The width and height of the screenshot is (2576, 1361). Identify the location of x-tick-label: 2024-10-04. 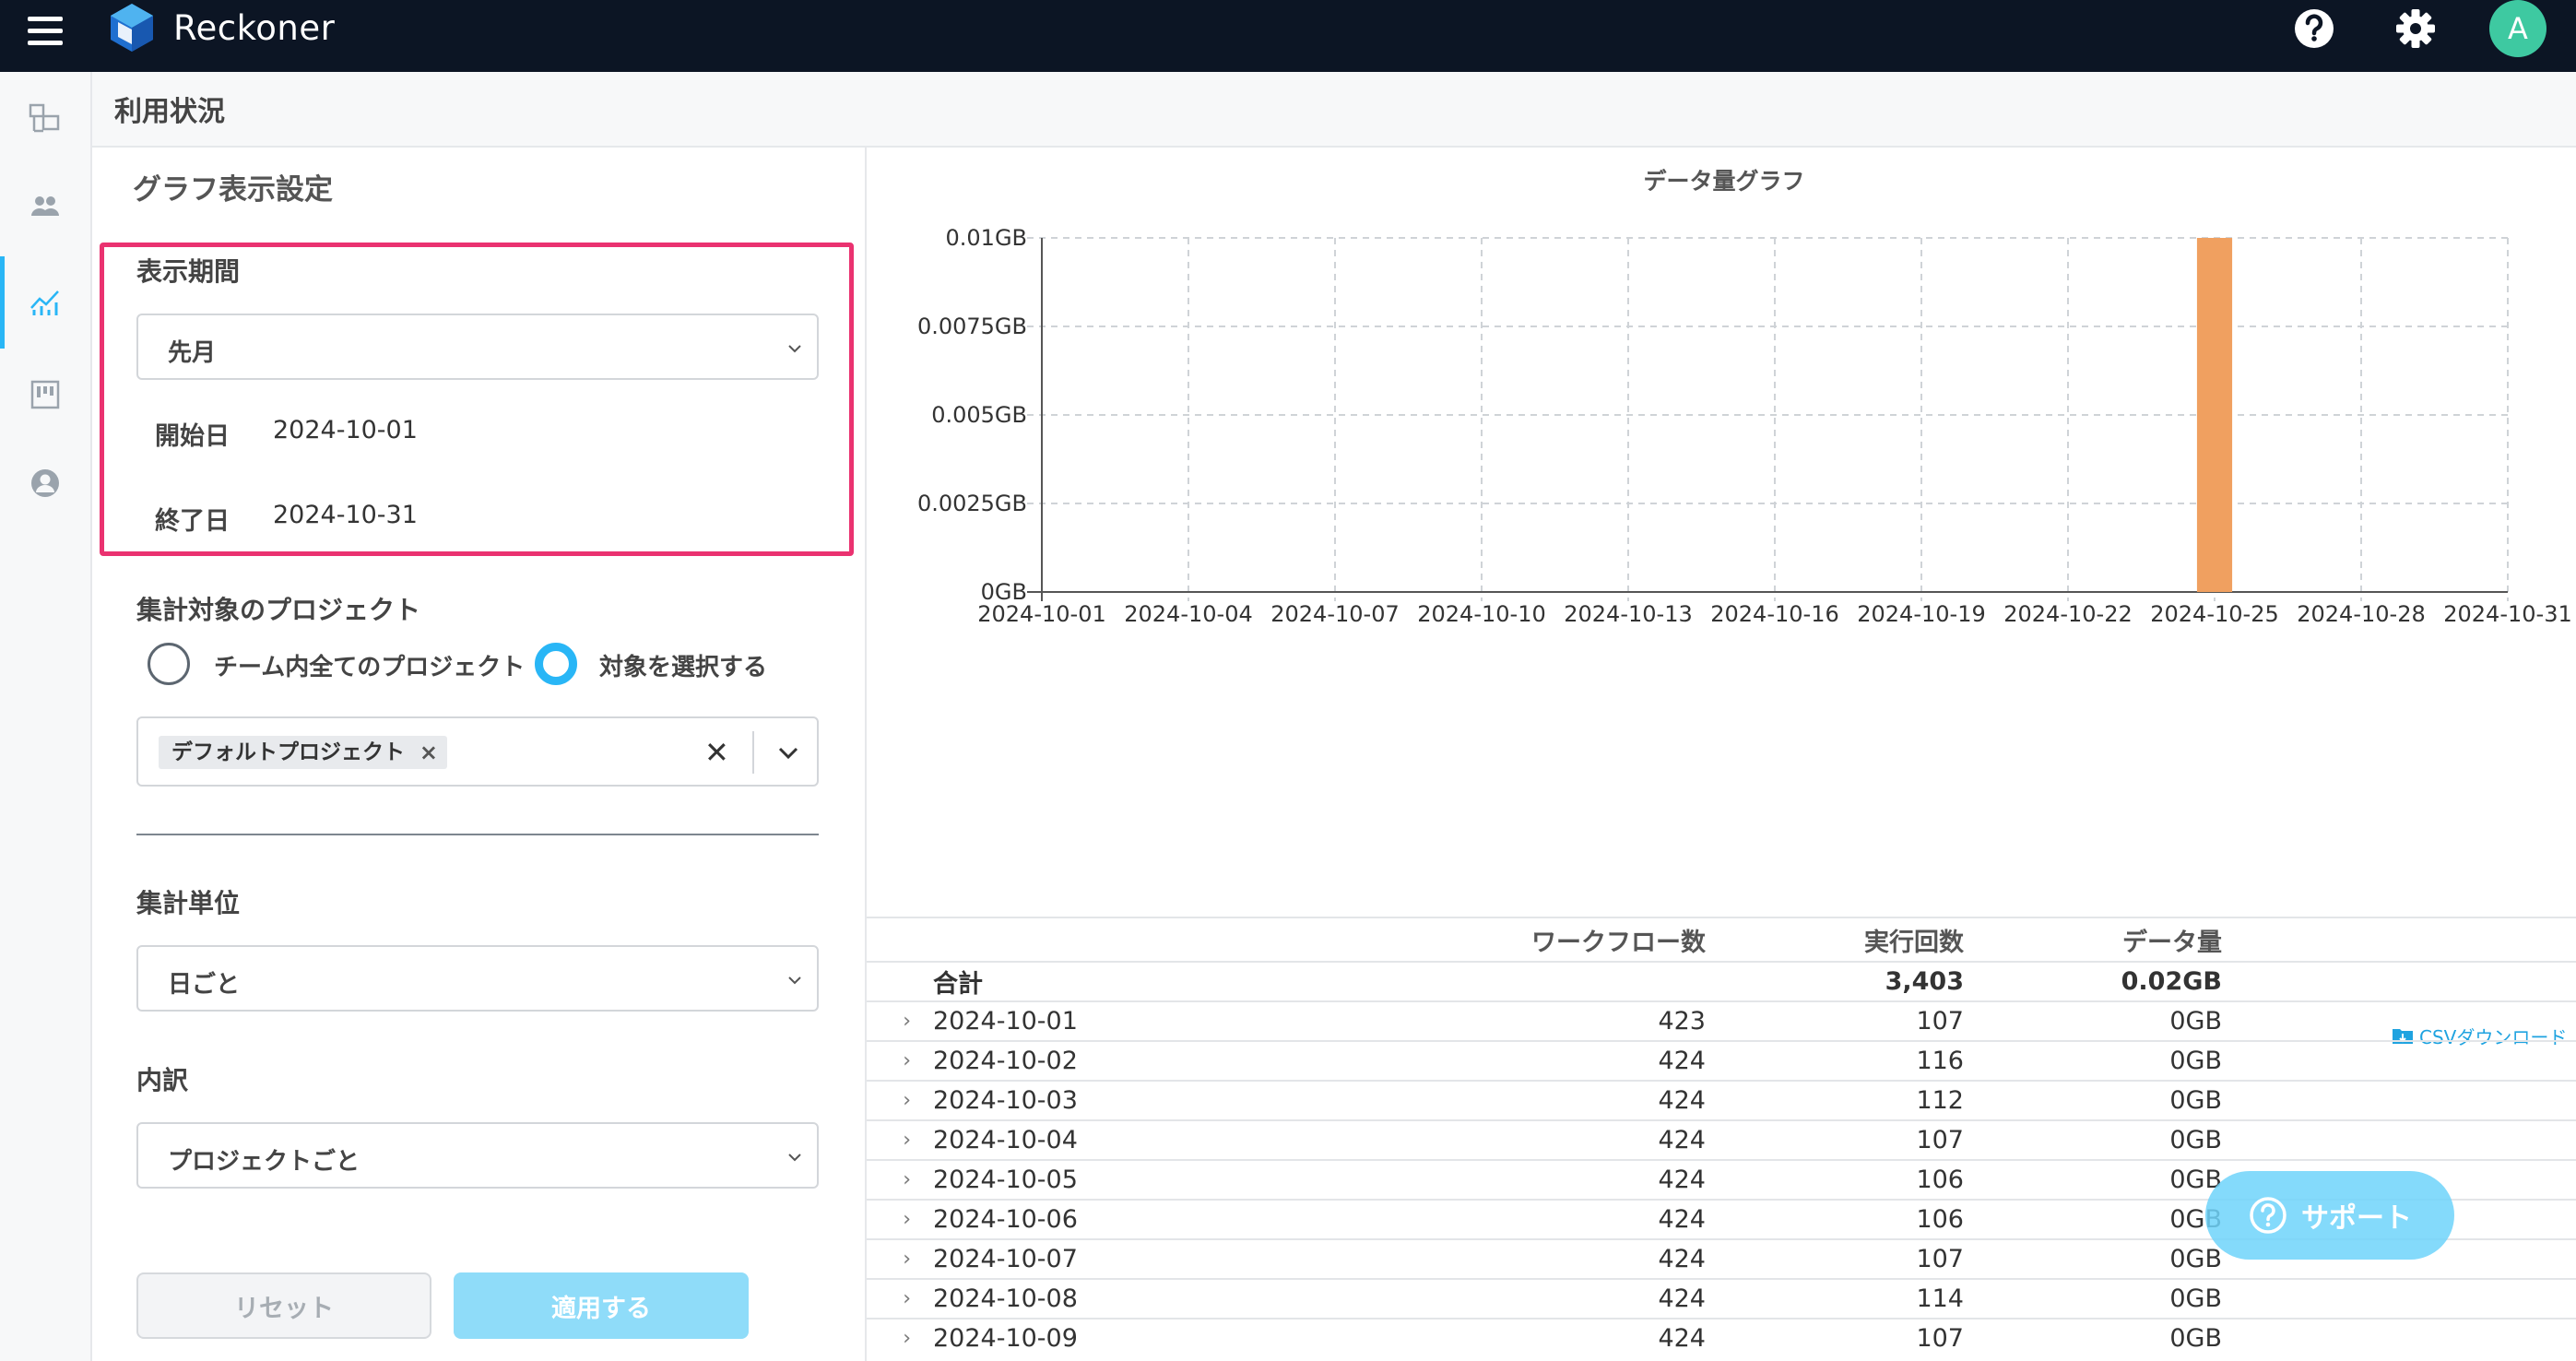
(1188, 614).